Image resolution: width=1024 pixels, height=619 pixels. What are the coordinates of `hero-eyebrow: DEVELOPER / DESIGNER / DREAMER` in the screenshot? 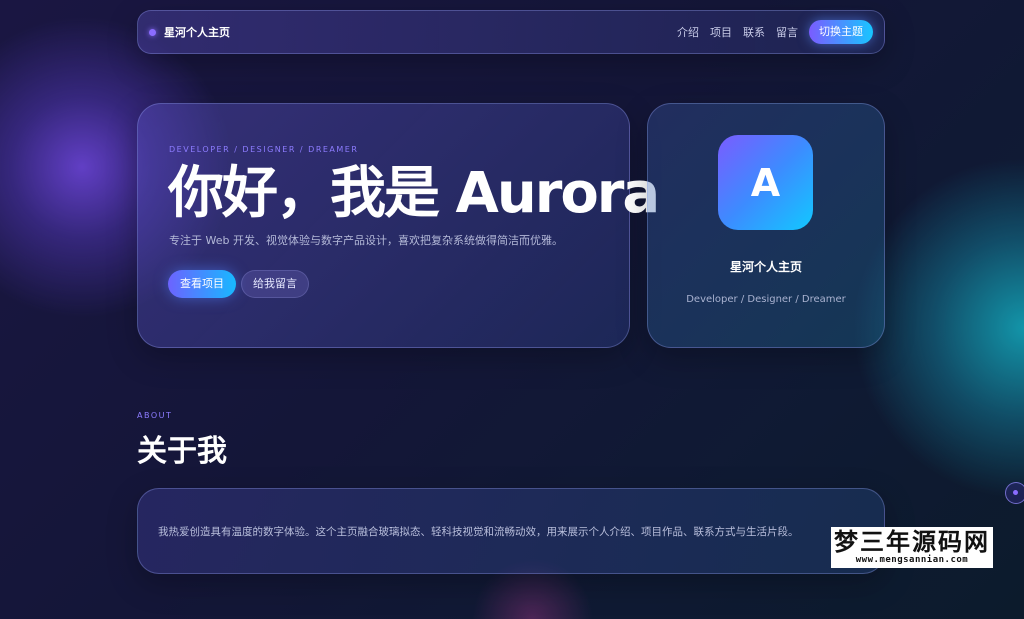 It's located at (264, 149).